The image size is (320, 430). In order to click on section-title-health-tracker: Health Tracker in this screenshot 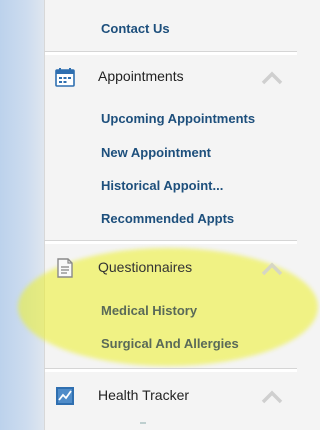, I will do `click(144, 395)`.